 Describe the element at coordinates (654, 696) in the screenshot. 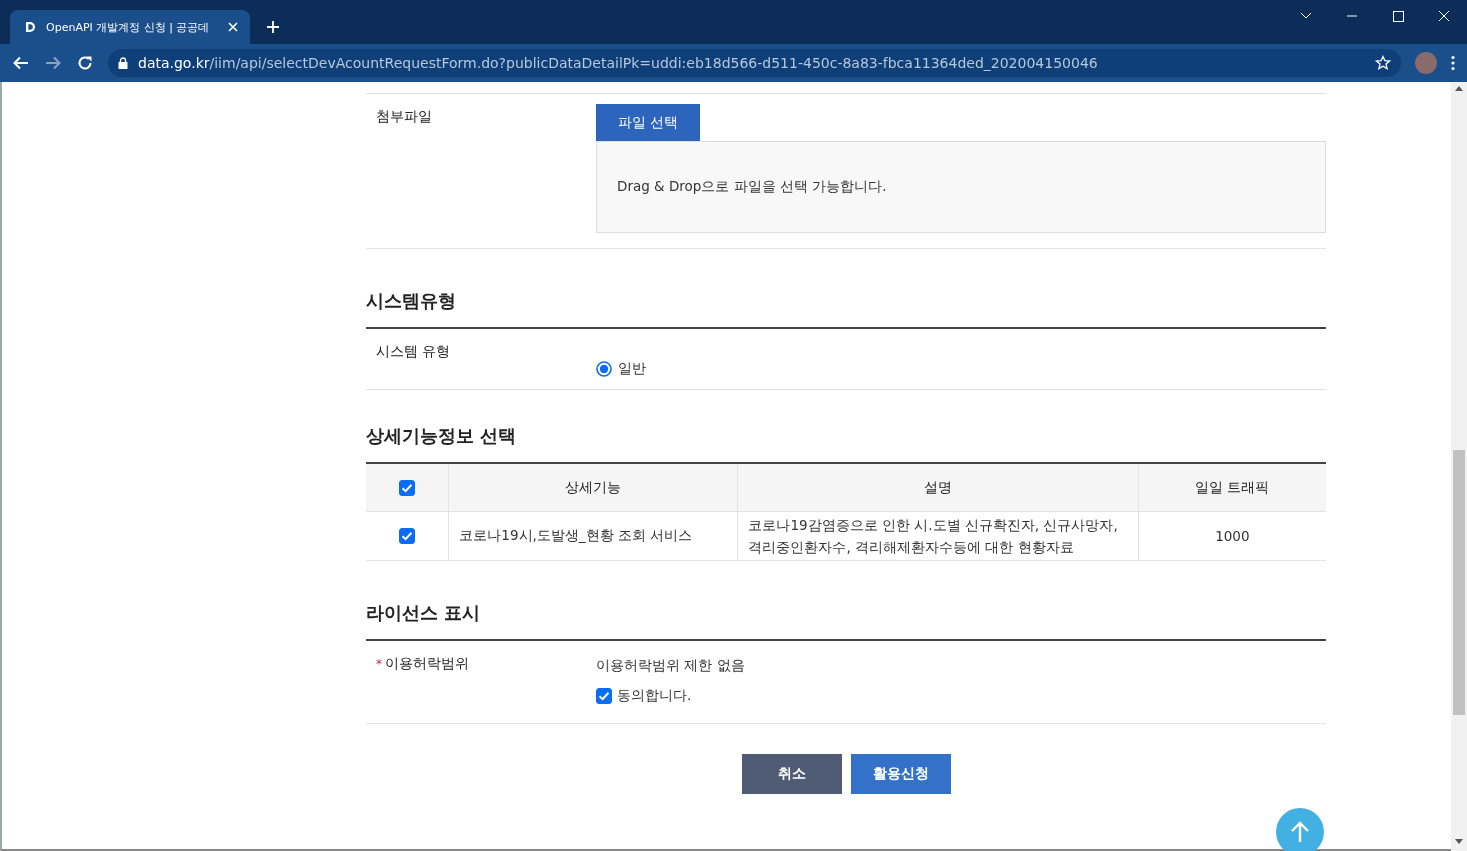

I see `agree-label: 동의합니다.` at that location.